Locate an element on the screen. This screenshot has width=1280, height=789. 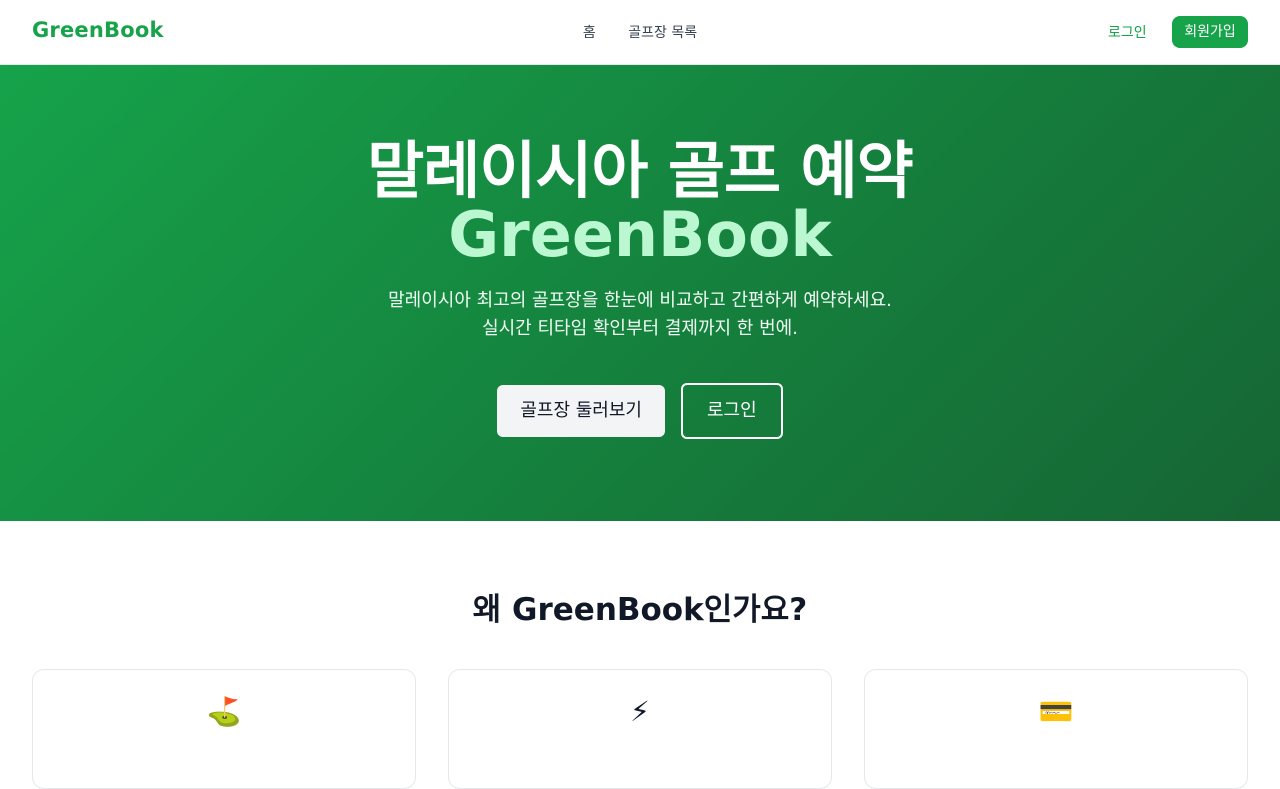
top-navigation-bar: GreenBook 홈 골프장 목록 로그인 회원가입 is located at coordinates (640, 32).